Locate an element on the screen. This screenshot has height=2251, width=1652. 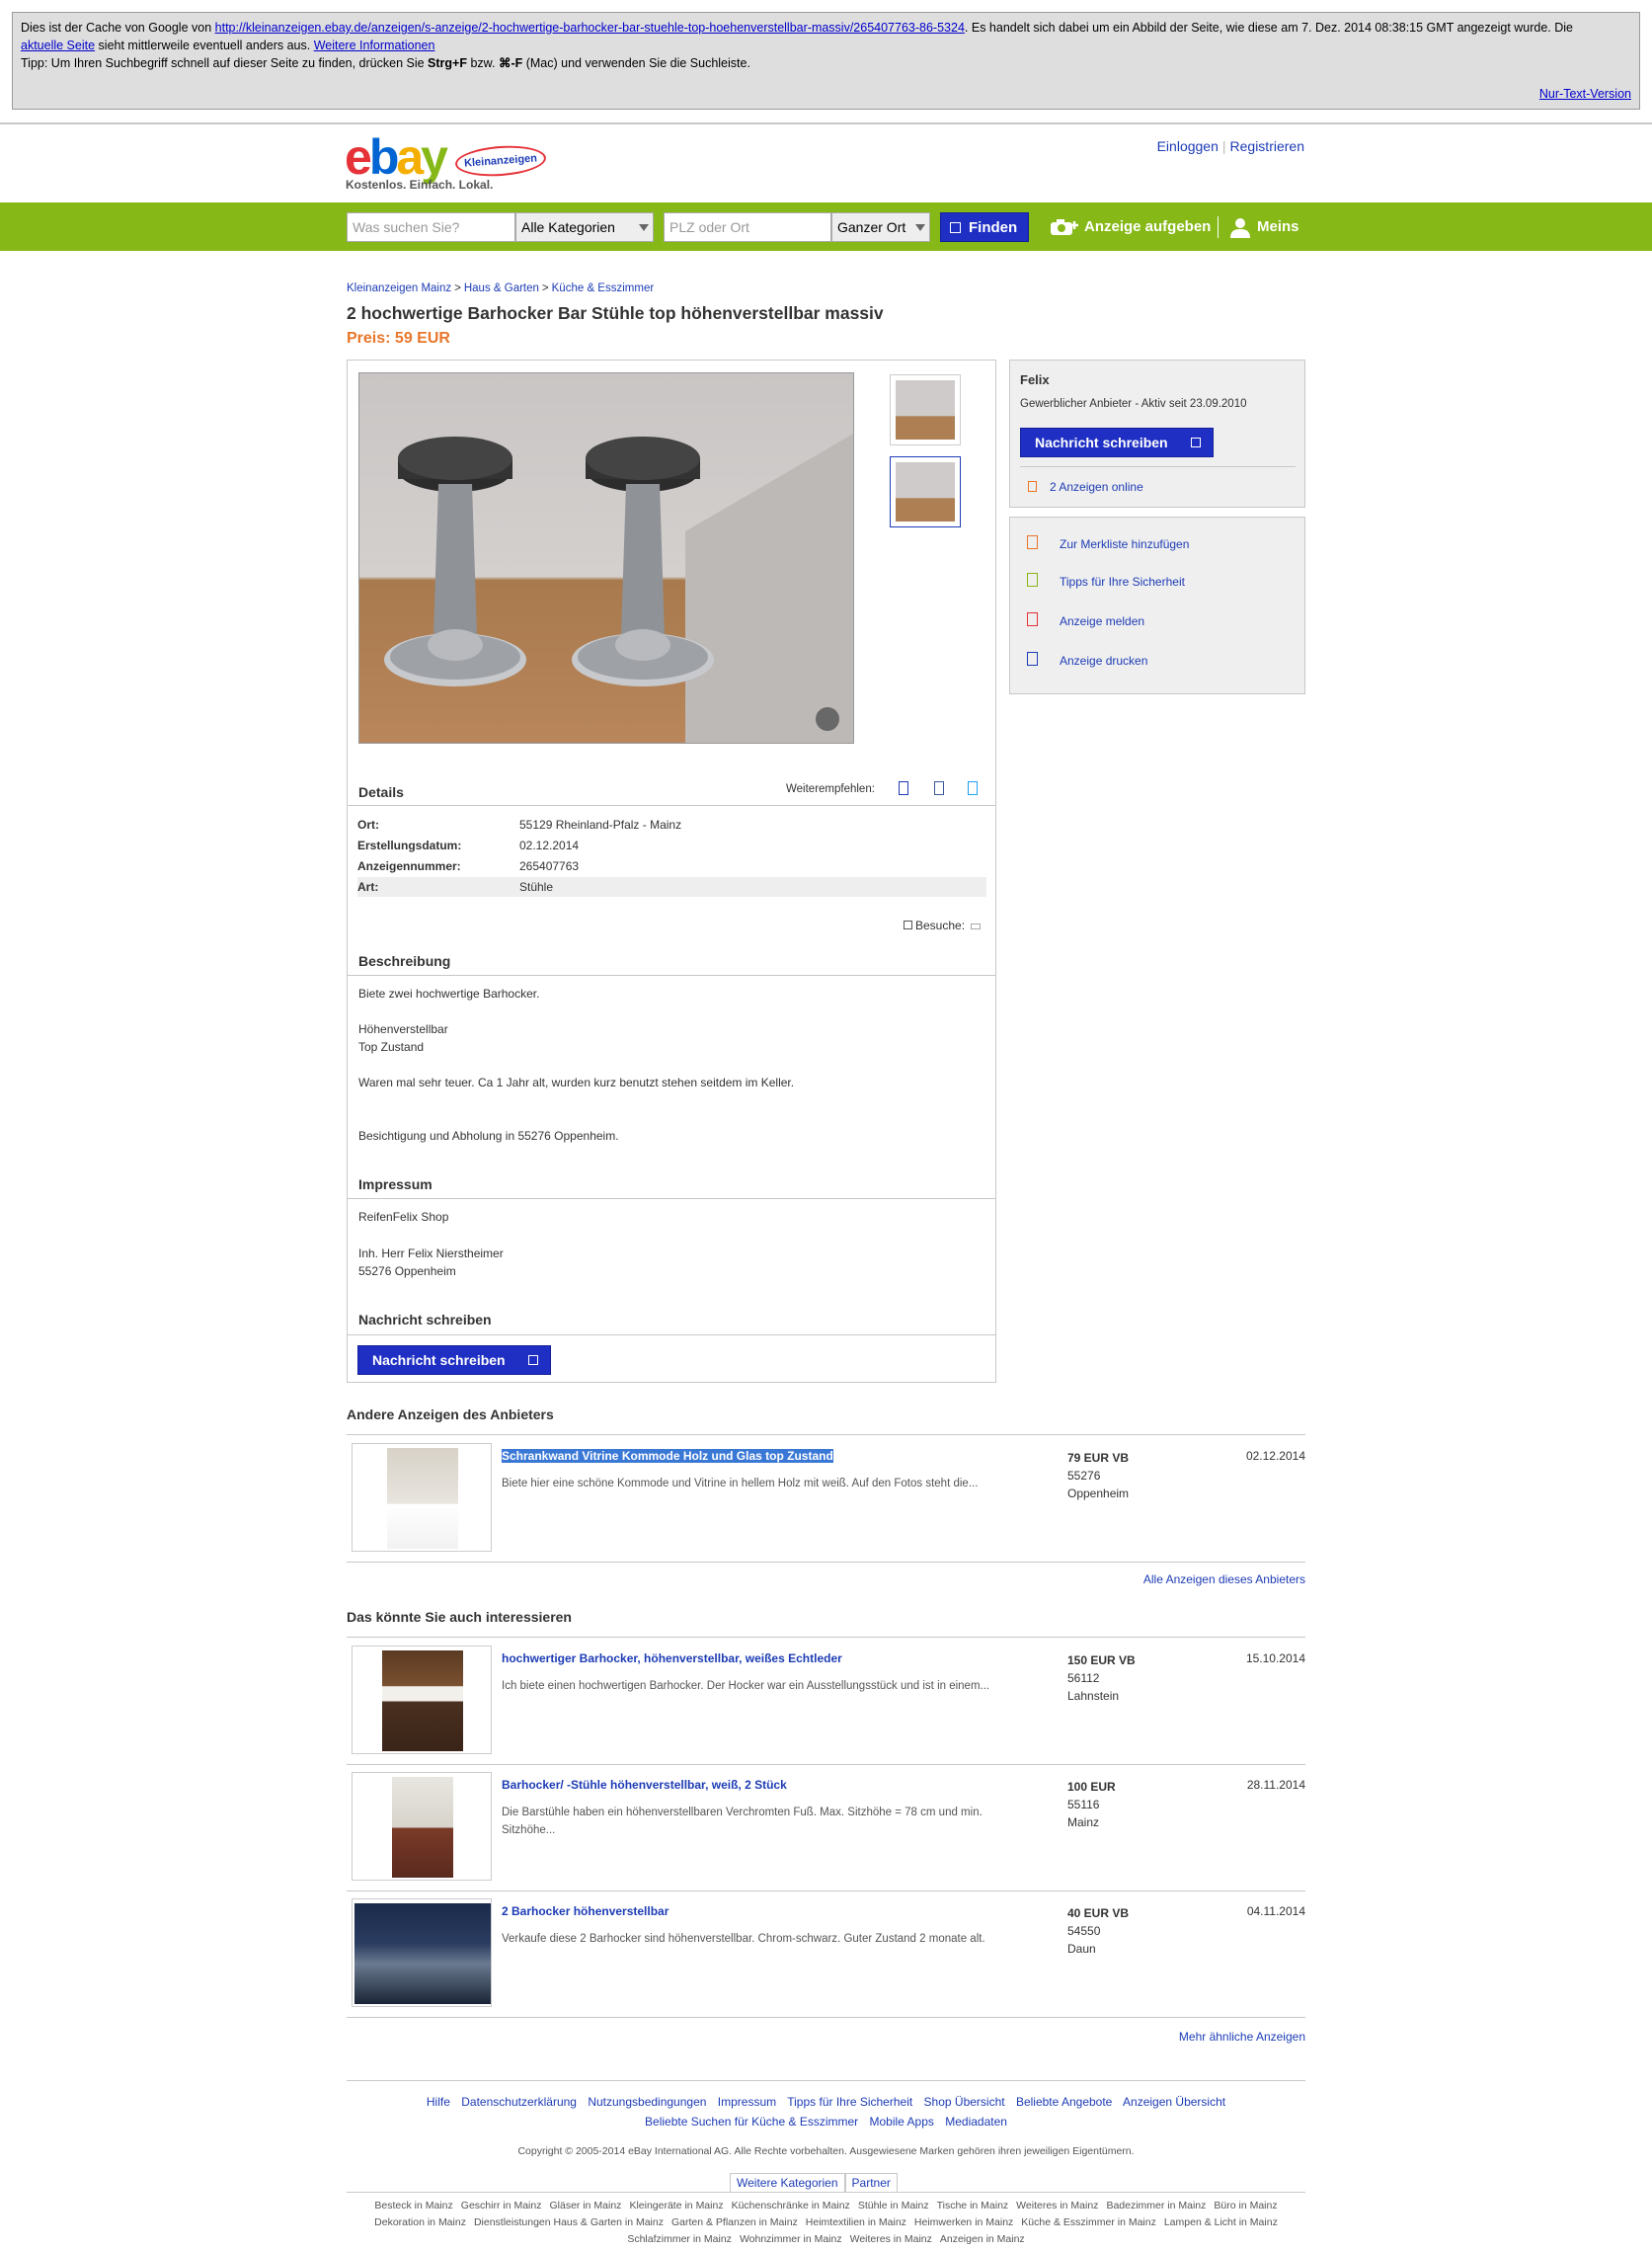
footer-link: Mediadaten is located at coordinates (976, 2122).